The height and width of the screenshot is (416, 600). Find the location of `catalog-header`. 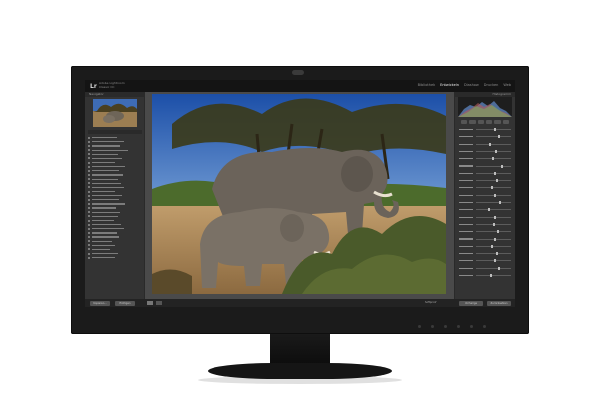

catalog-header is located at coordinates (115, 132).